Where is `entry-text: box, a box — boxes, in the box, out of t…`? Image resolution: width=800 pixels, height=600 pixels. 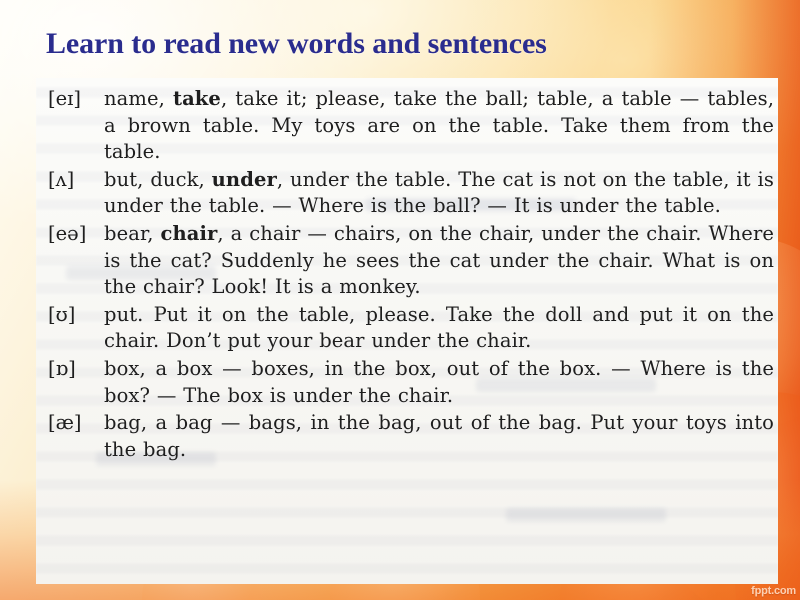
entry-text: box, a box — boxes, in the box, out of t… is located at coordinates (440, 382).